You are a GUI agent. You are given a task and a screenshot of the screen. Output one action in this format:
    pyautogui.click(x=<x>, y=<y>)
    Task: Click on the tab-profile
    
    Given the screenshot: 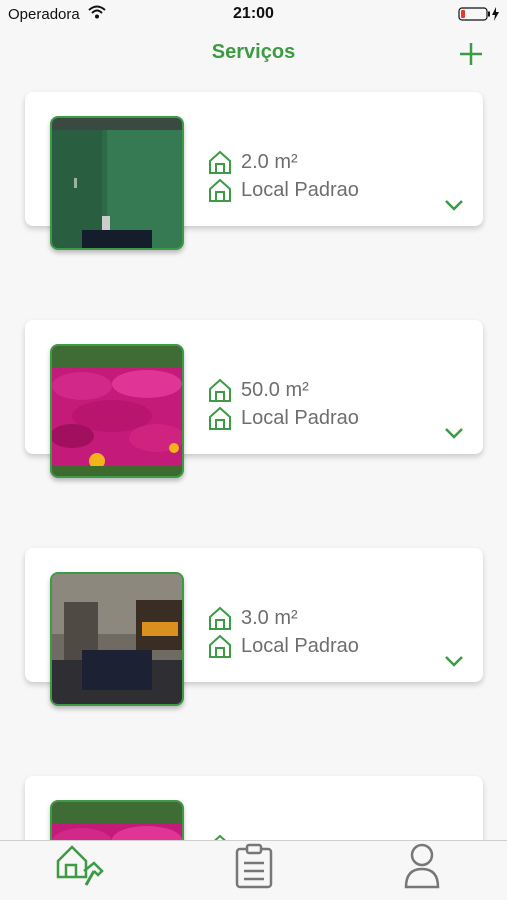 What is the action you would take?
    pyautogui.click(x=427, y=870)
    